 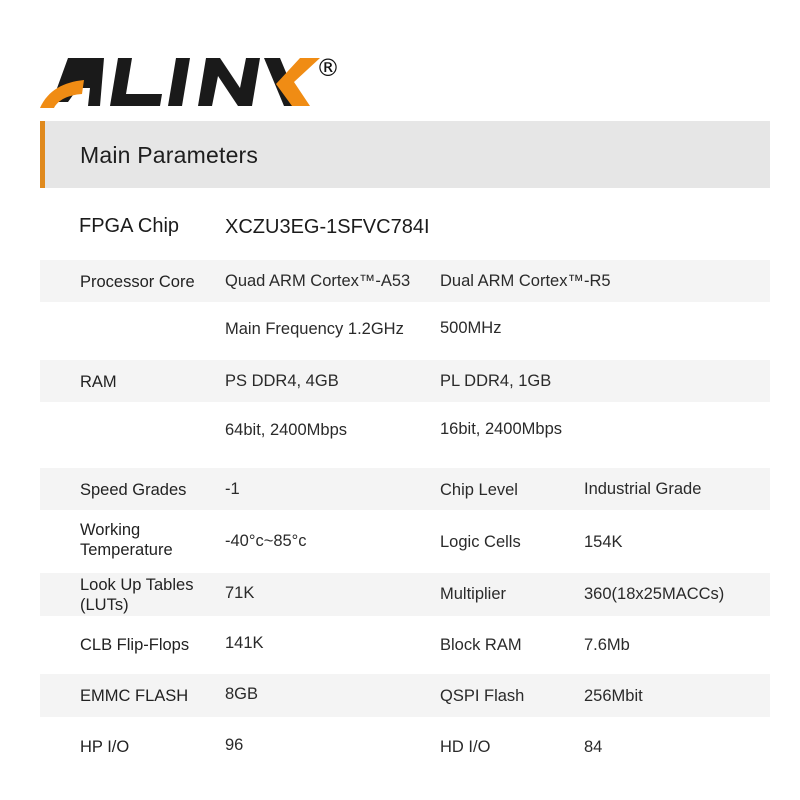 What do you see at coordinates (405, 695) in the screenshot?
I see `spec-row-emmc-flash: EMMC FLASH 8GB QSPI Flash 256Mbit` at bounding box center [405, 695].